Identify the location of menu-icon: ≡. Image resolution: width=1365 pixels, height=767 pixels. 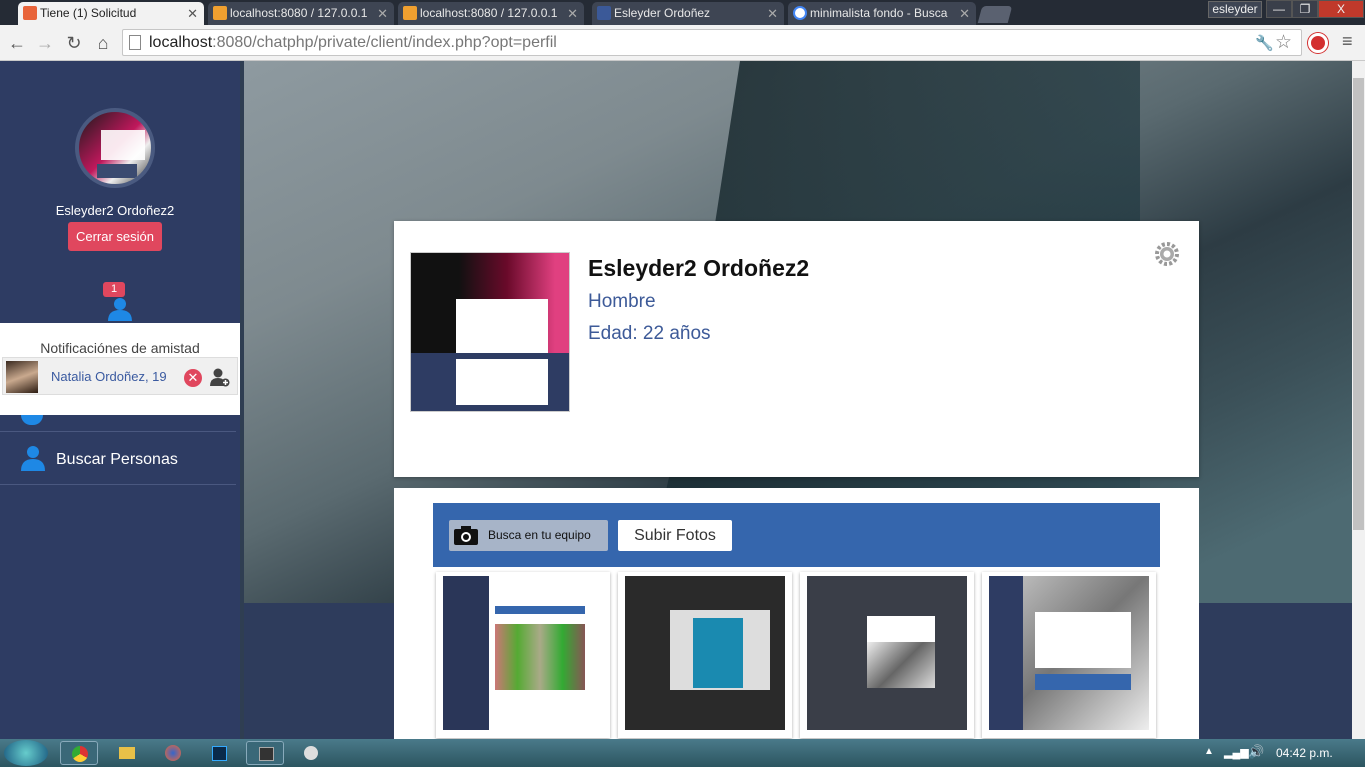
(1347, 41).